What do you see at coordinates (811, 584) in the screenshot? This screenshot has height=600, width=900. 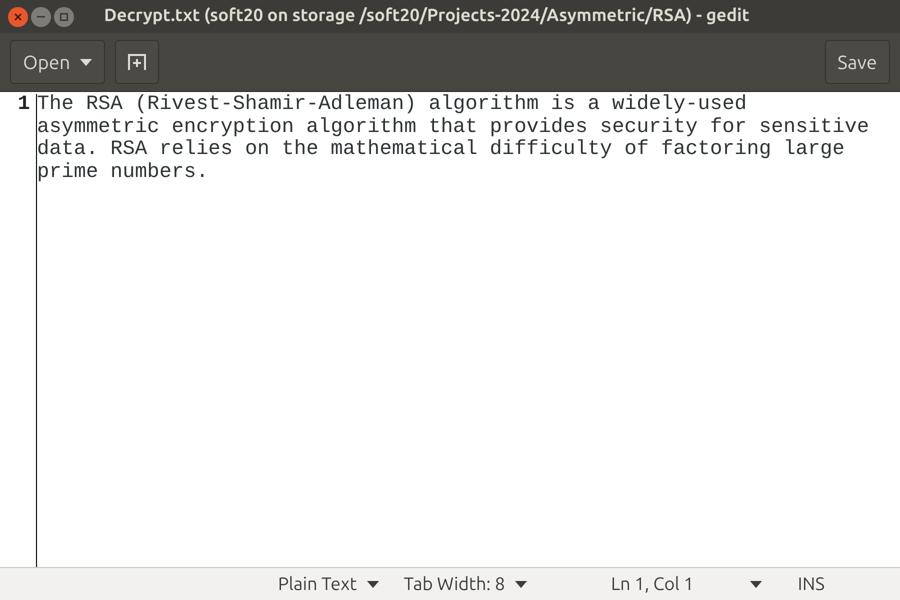 I see `insert-mode-indicator: INS` at bounding box center [811, 584].